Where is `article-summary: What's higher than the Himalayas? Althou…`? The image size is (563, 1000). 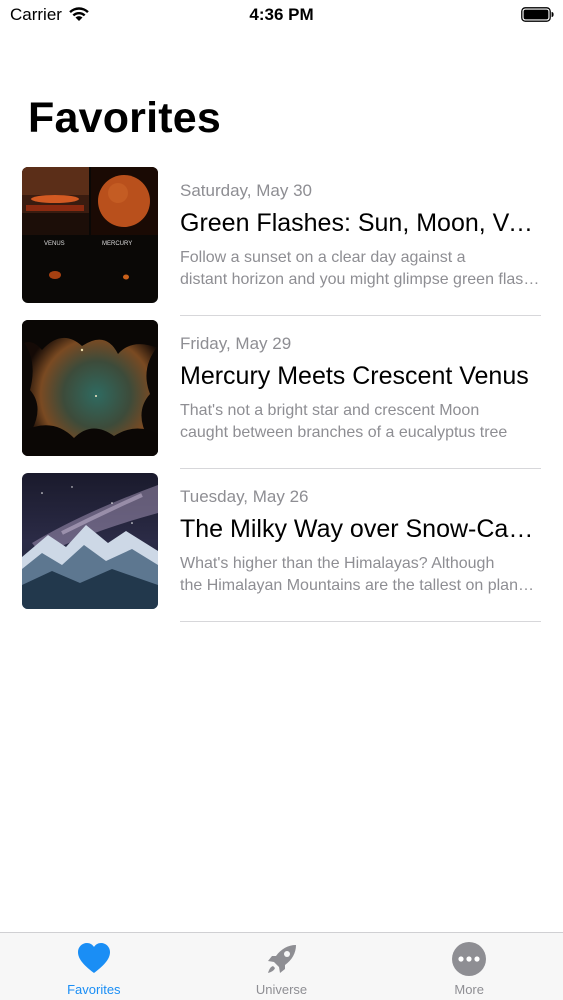
article-summary: What's higher than the Himalayas? Althou… is located at coordinates (361, 575).